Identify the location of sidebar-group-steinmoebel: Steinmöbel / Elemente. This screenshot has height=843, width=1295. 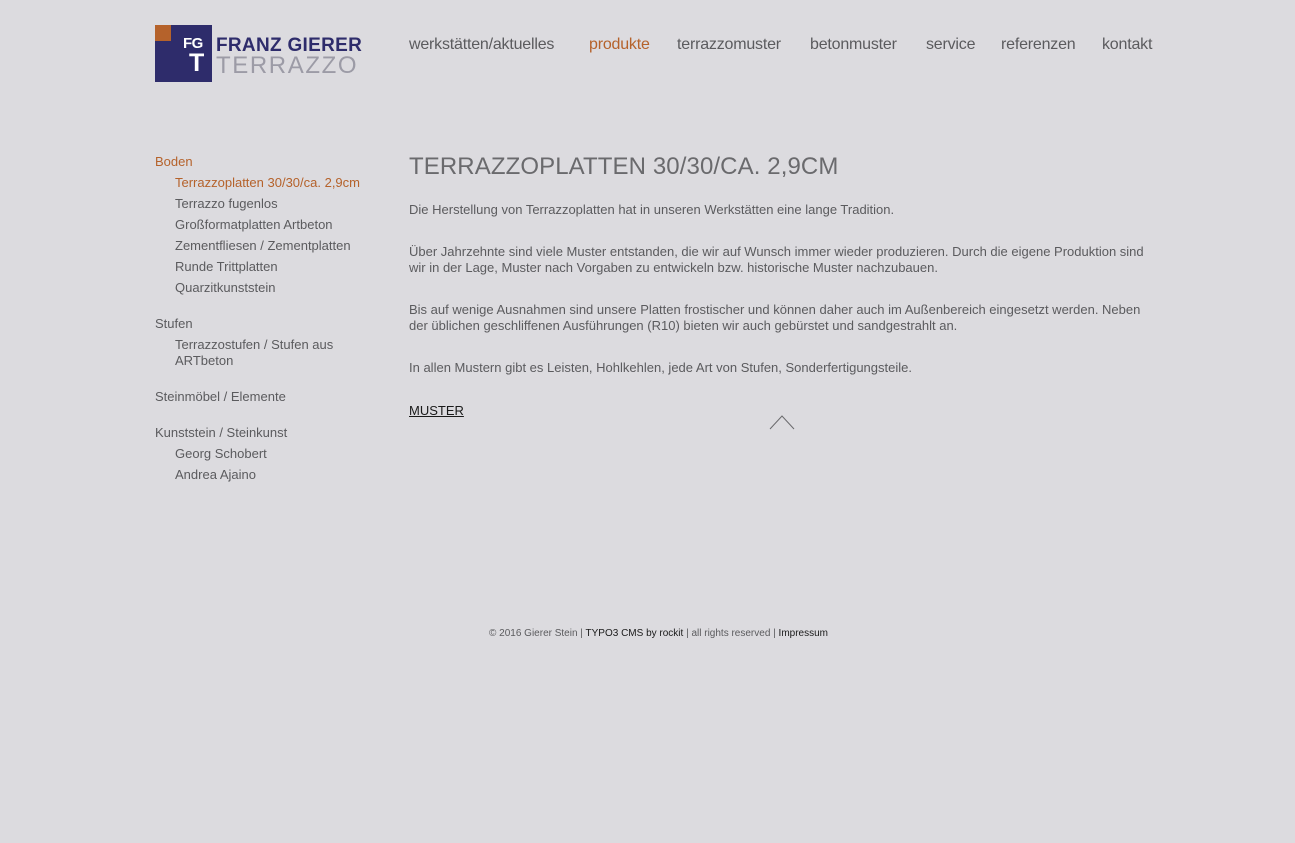
(270, 397).